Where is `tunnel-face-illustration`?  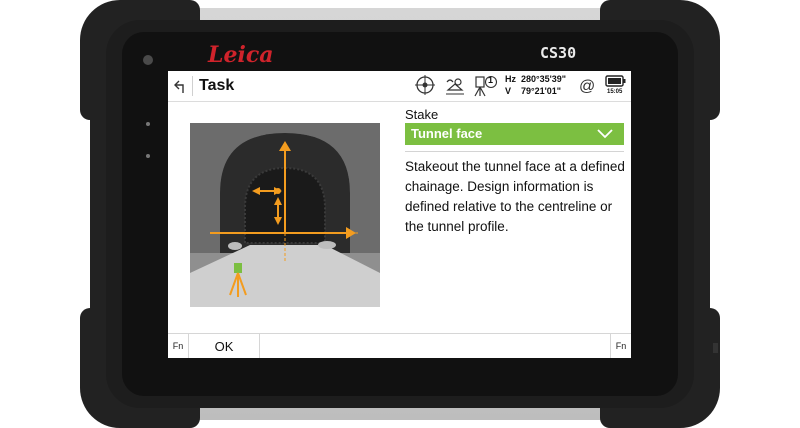
tunnel-face-illustration is located at coordinates (285, 215).